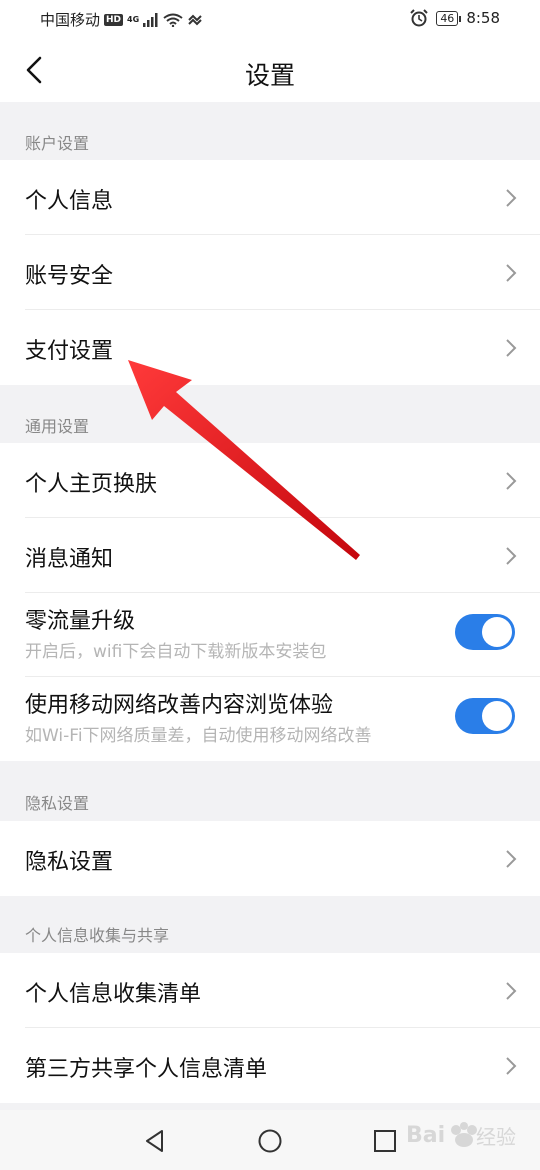  I want to click on section-header-account: 账户设置, so click(270, 131).